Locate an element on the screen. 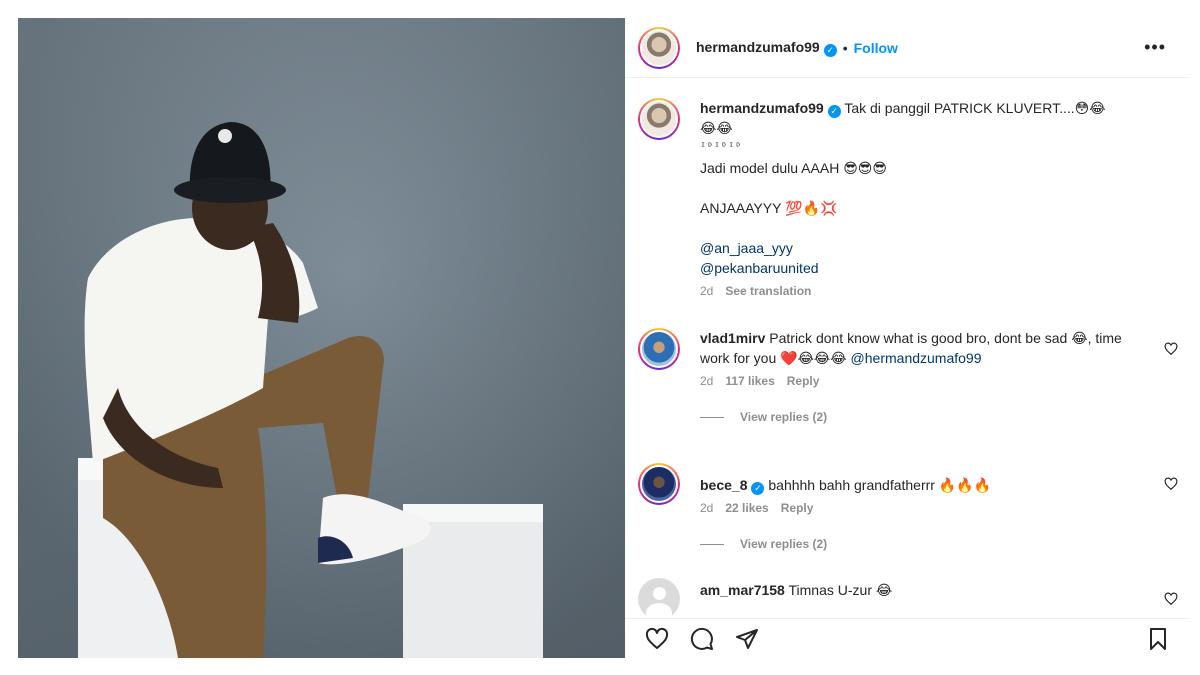  author-username-text: hermandzumafo99 is located at coordinates (758, 47).